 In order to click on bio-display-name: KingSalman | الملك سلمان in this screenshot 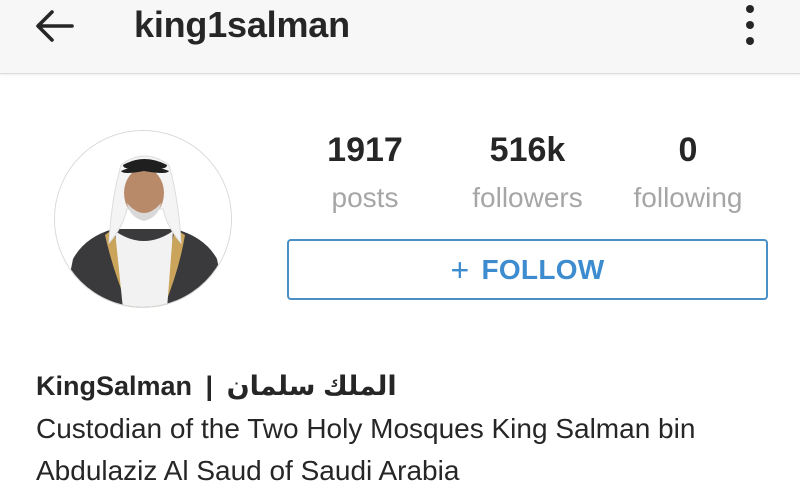, I will do `click(406, 386)`.